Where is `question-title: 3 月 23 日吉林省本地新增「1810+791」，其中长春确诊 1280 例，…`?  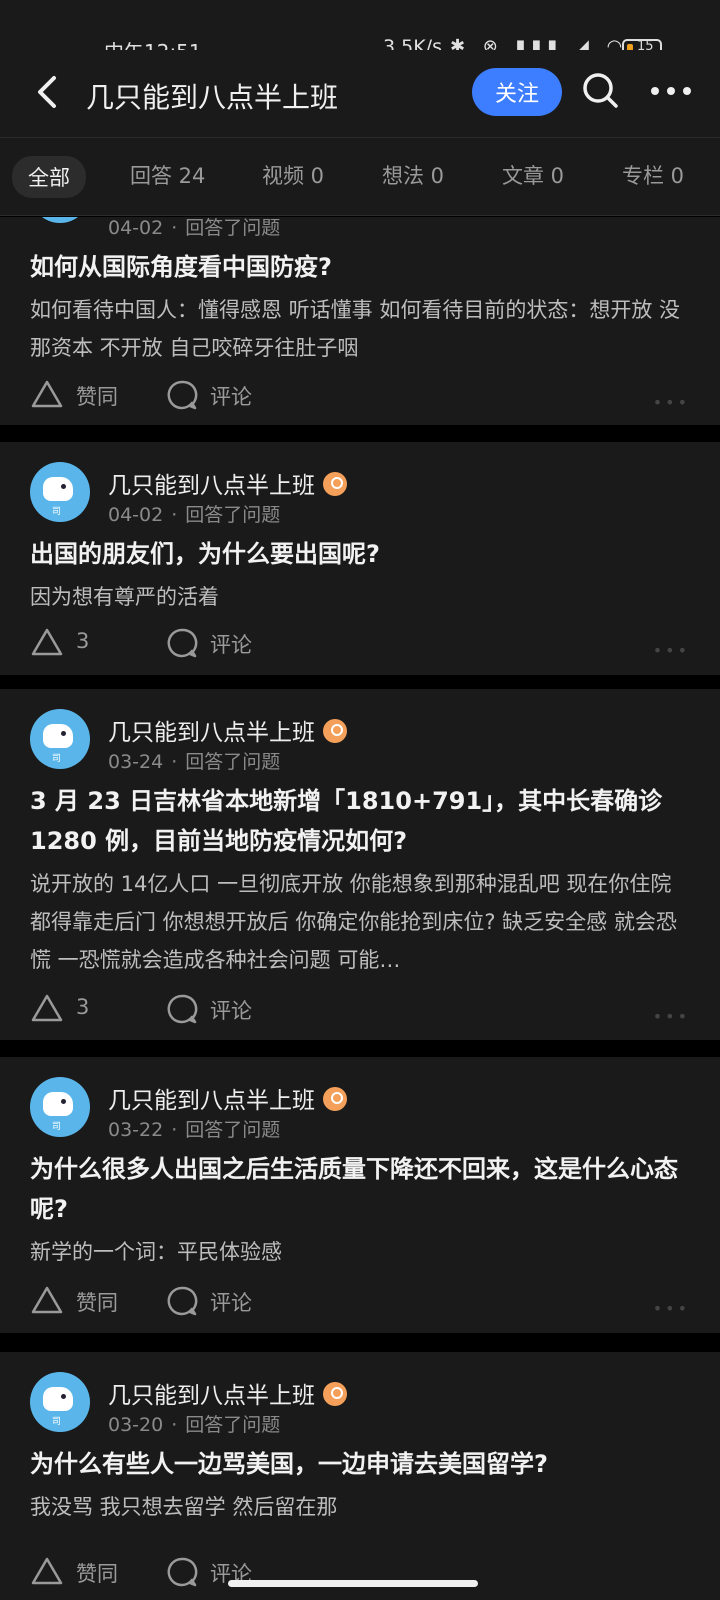
question-title: 3 月 23 日吉林省本地新增「1810+791」，其中长春确诊 1280 例，… is located at coordinates (360, 821).